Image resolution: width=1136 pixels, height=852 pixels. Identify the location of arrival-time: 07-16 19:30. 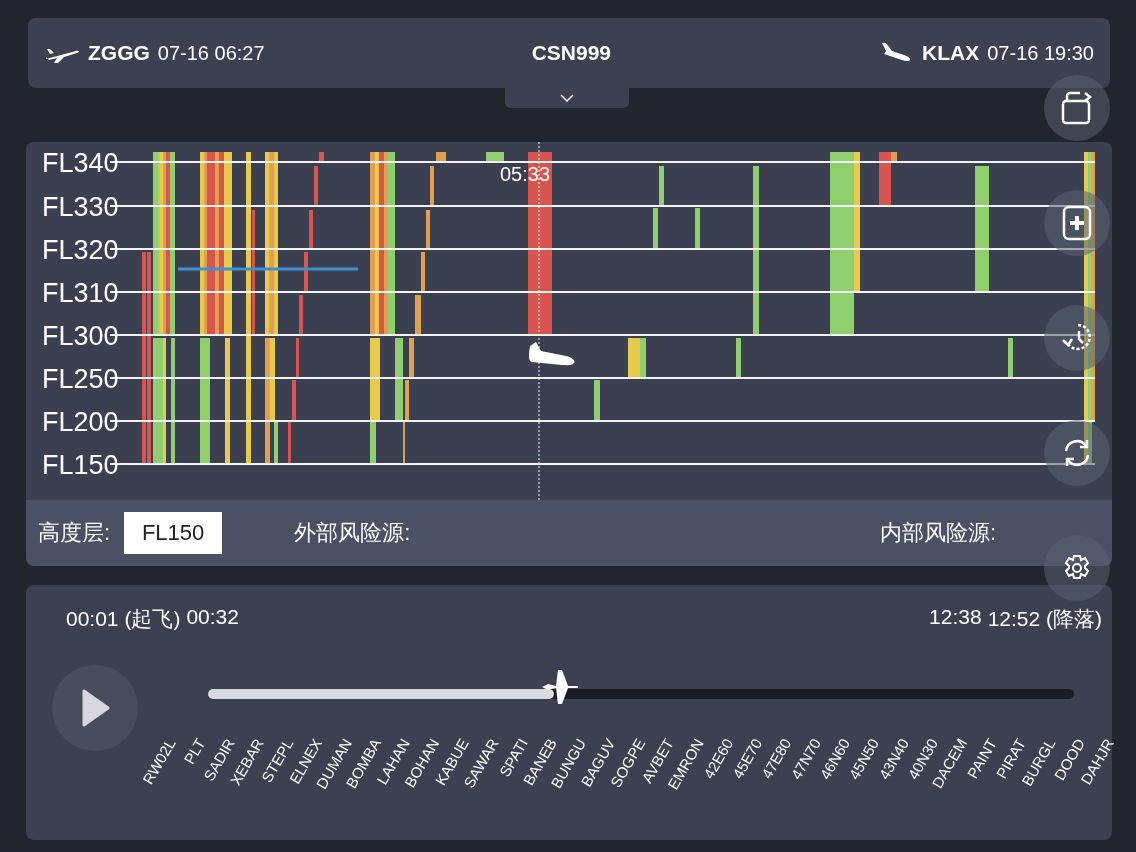
(1040, 53).